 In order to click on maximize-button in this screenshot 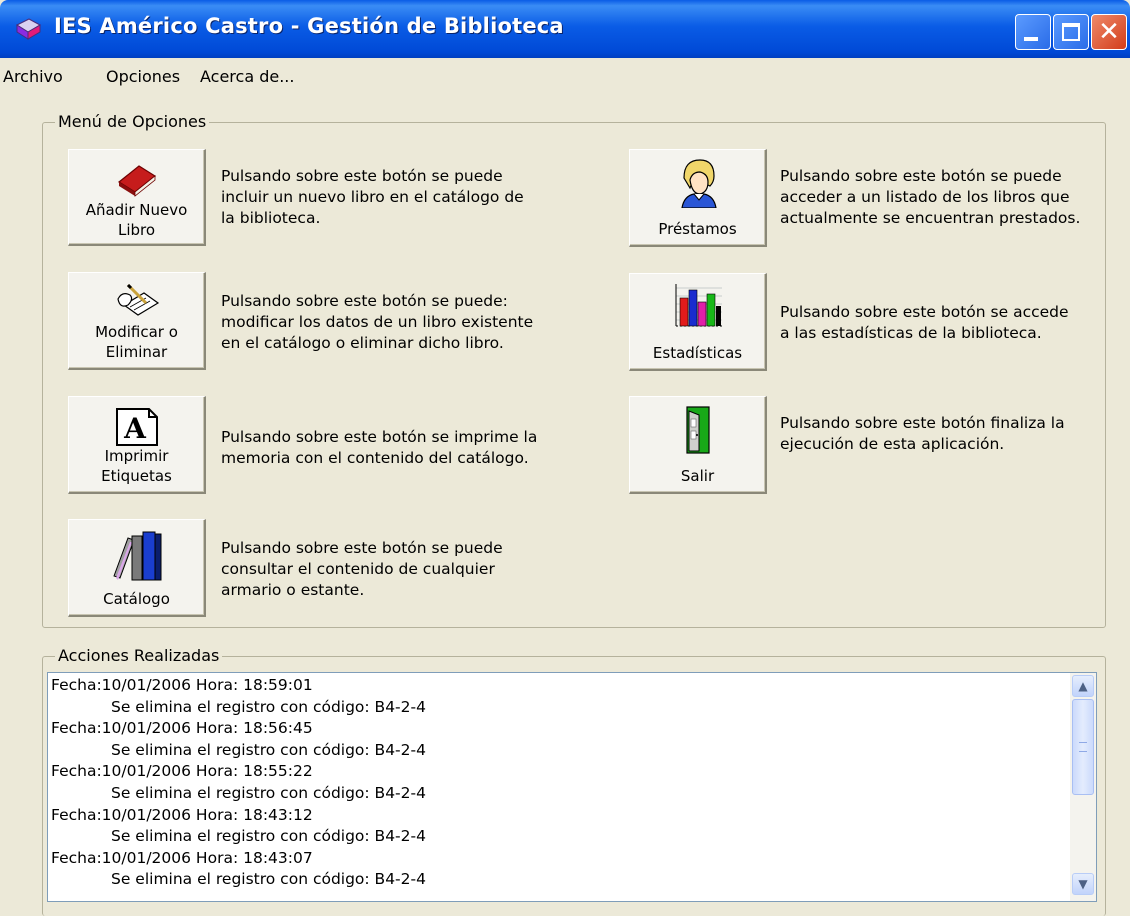, I will do `click(1071, 32)`.